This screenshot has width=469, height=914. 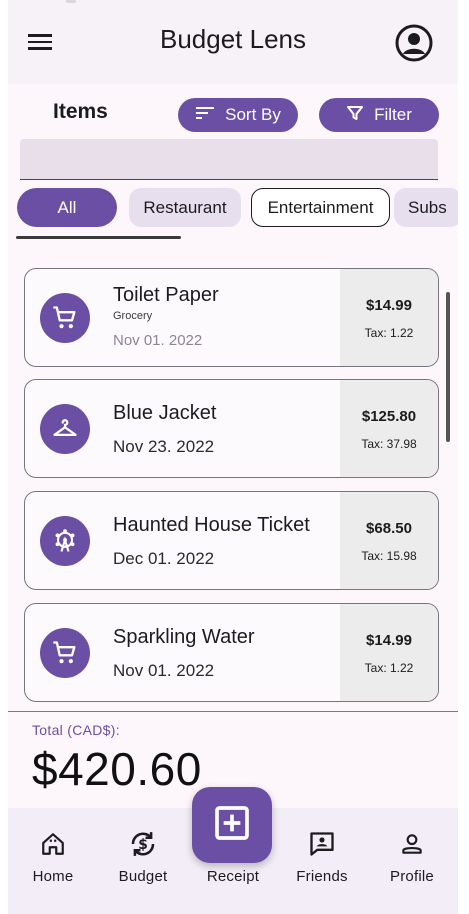 What do you see at coordinates (253, 114) in the screenshot?
I see `sort-by-label: Sort By` at bounding box center [253, 114].